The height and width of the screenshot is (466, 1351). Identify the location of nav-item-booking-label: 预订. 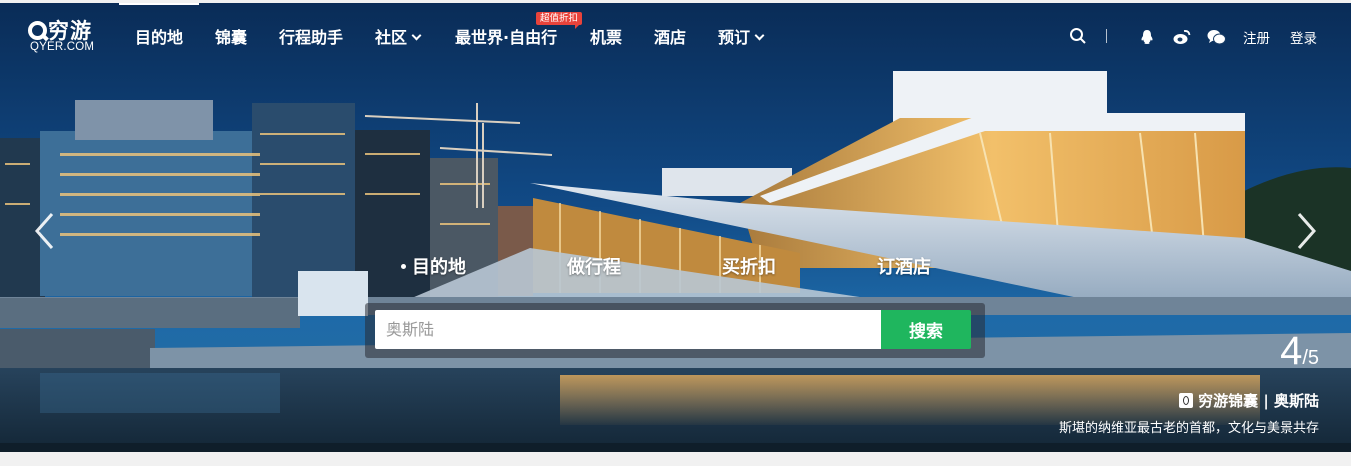
(734, 37).